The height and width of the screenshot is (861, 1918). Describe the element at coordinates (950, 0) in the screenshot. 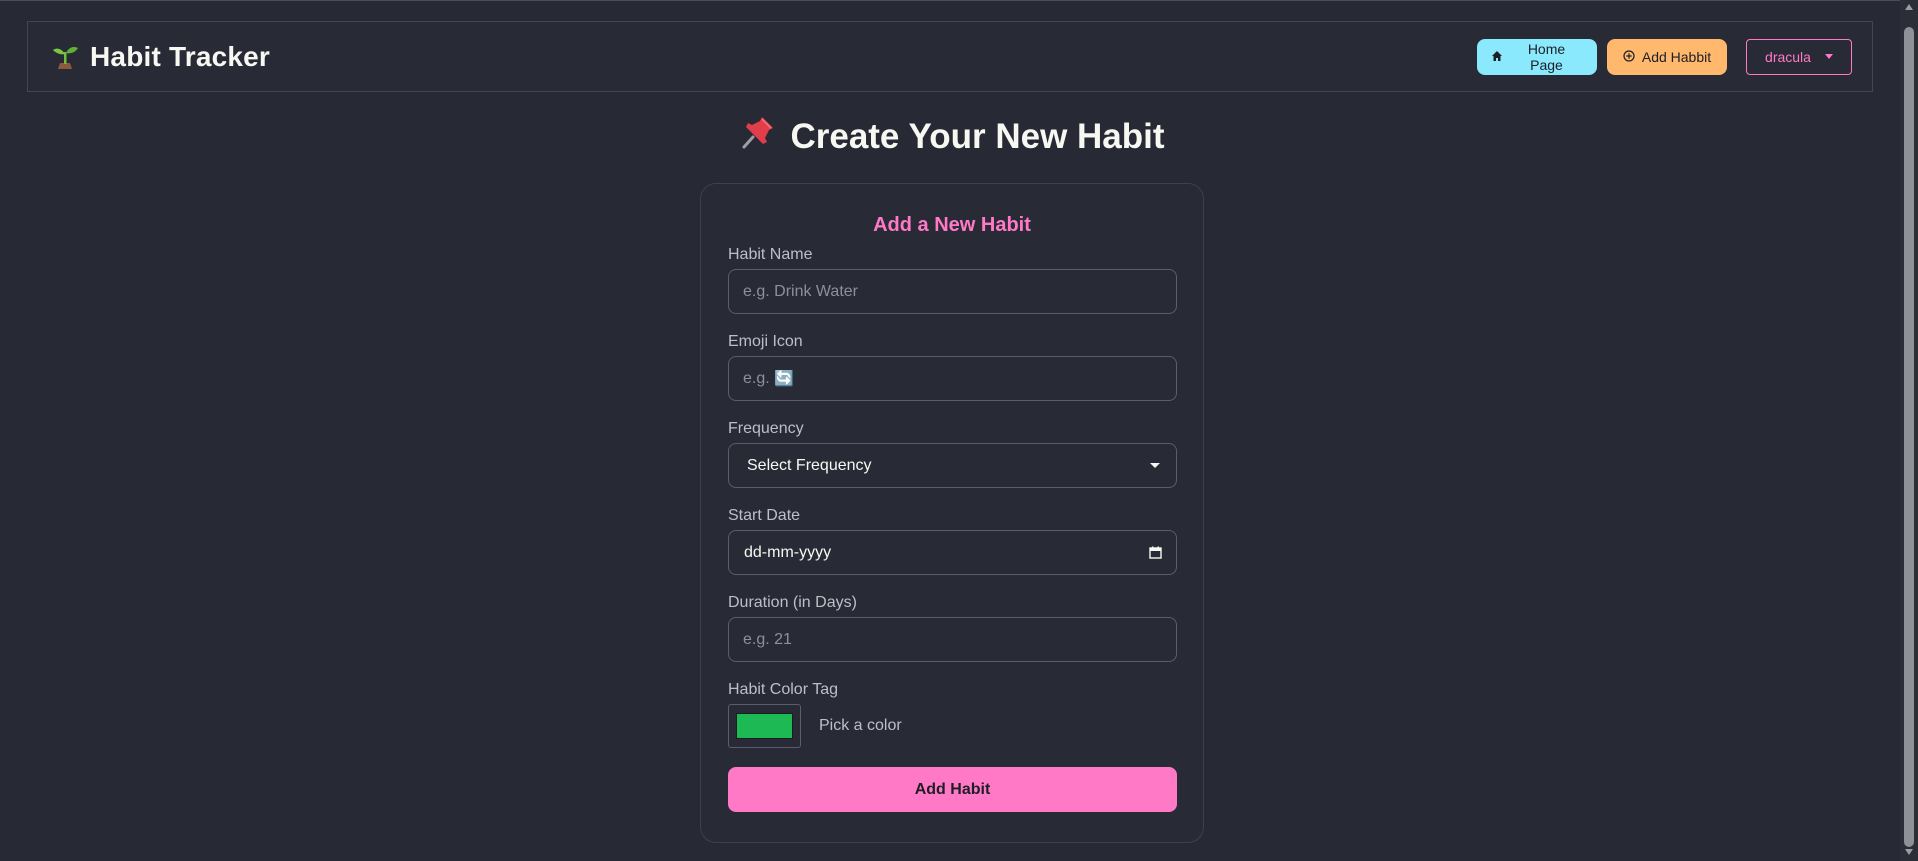

I see `top-edge` at that location.